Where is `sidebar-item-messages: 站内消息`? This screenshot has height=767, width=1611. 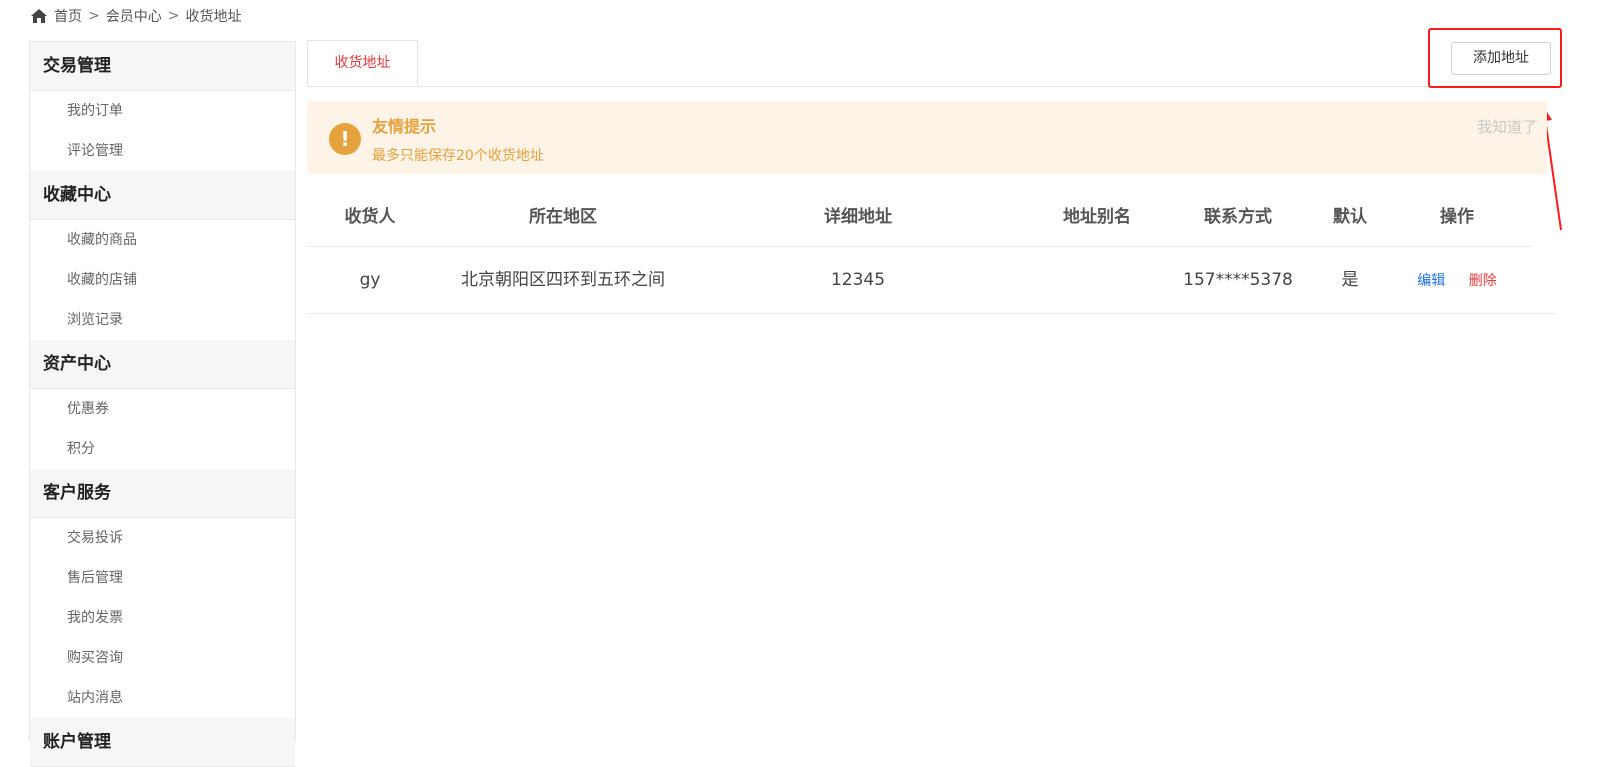 sidebar-item-messages: 站内消息 is located at coordinates (162, 698).